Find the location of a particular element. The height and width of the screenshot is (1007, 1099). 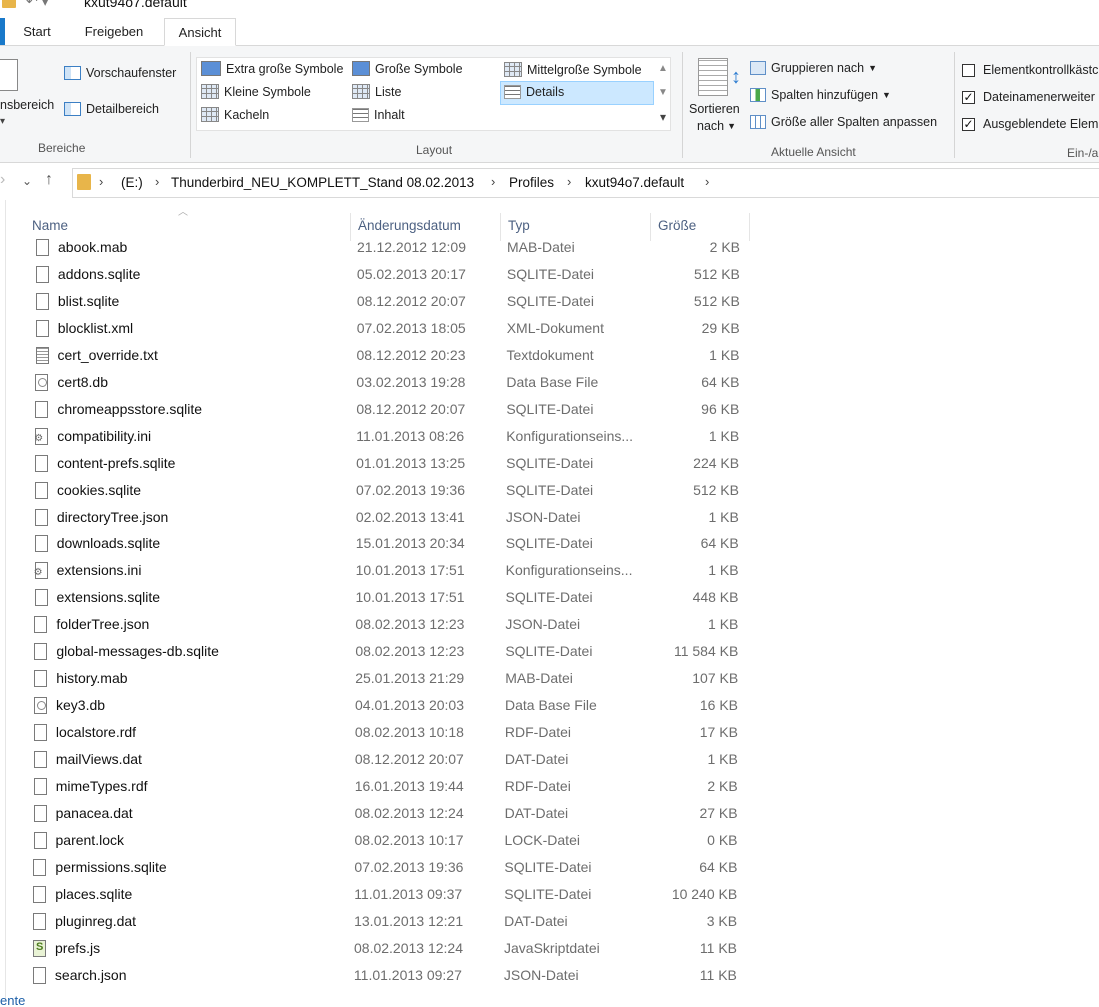

layout-details: Details is located at coordinates (534, 92).